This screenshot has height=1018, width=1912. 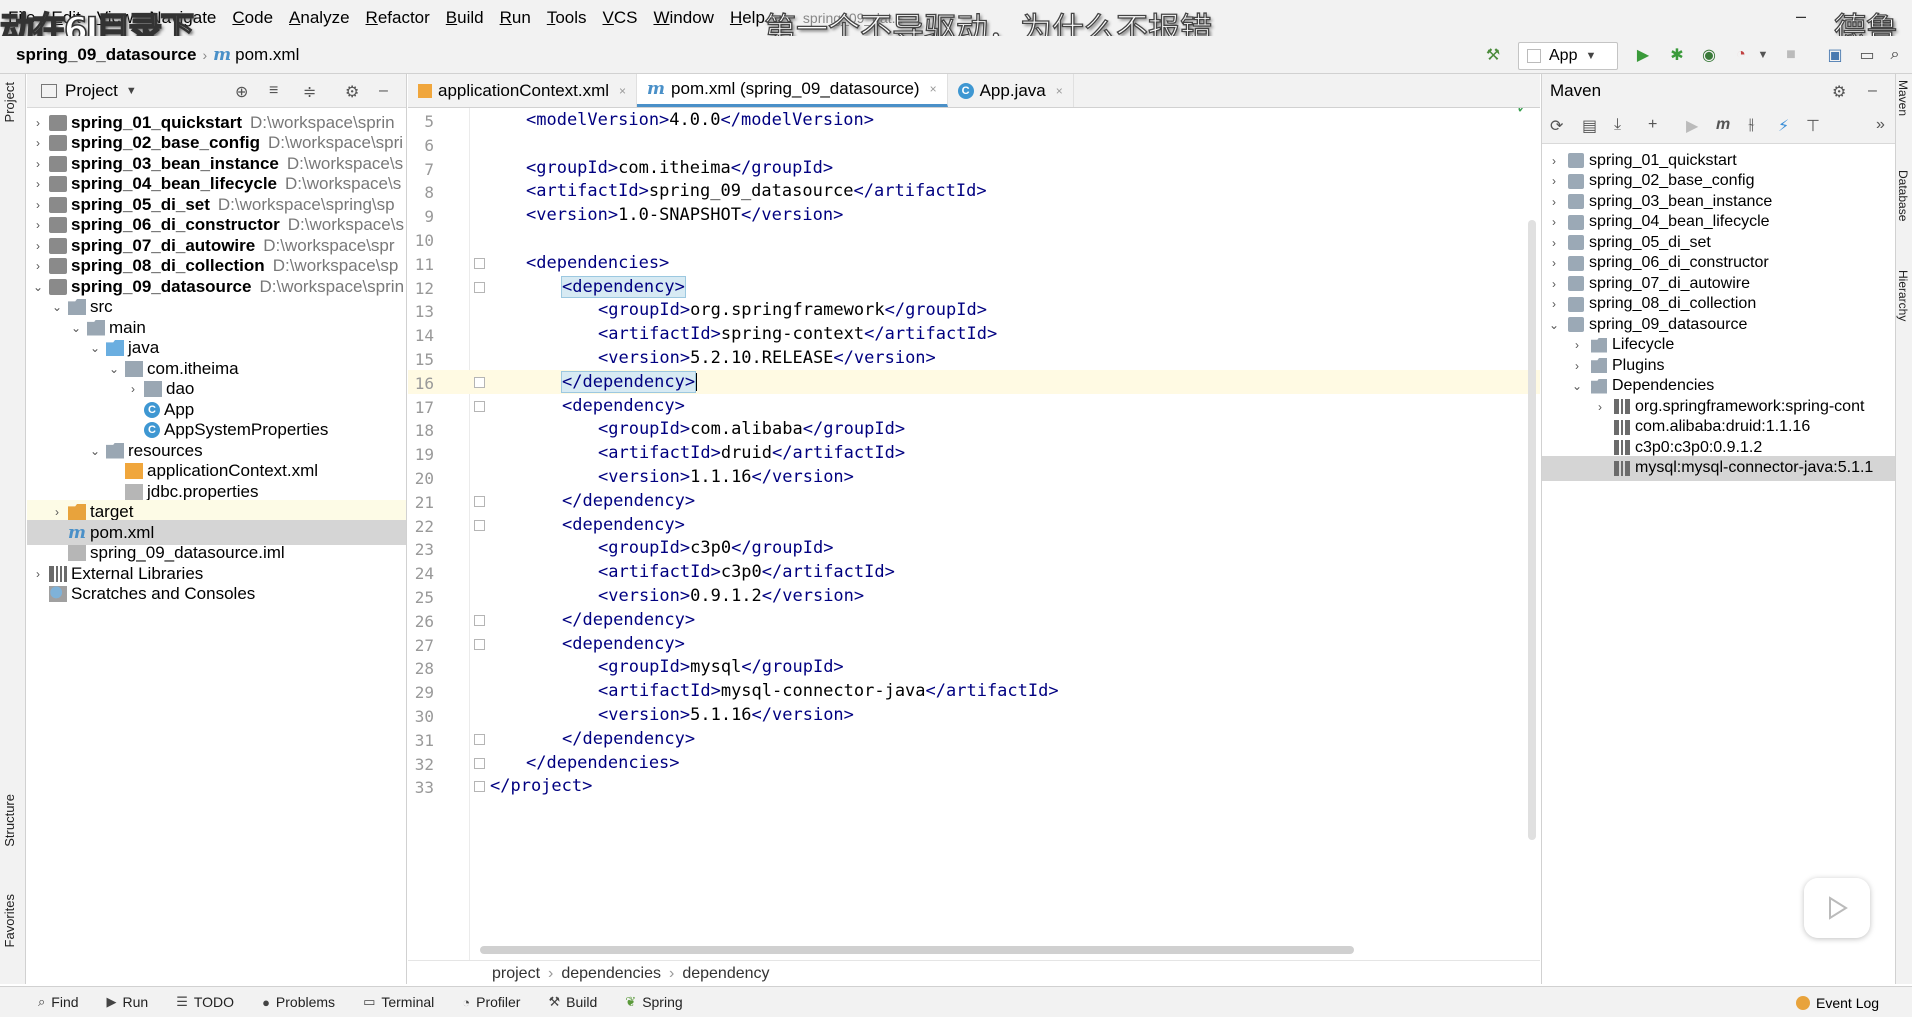 I want to click on tool-tab-hierarchy: Hierarchy, so click(x=1903, y=295).